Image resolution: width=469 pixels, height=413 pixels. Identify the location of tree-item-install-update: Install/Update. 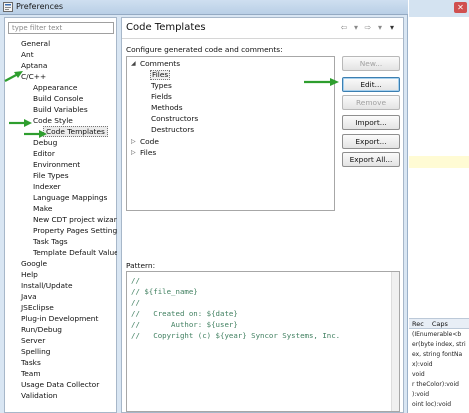
(47, 285).